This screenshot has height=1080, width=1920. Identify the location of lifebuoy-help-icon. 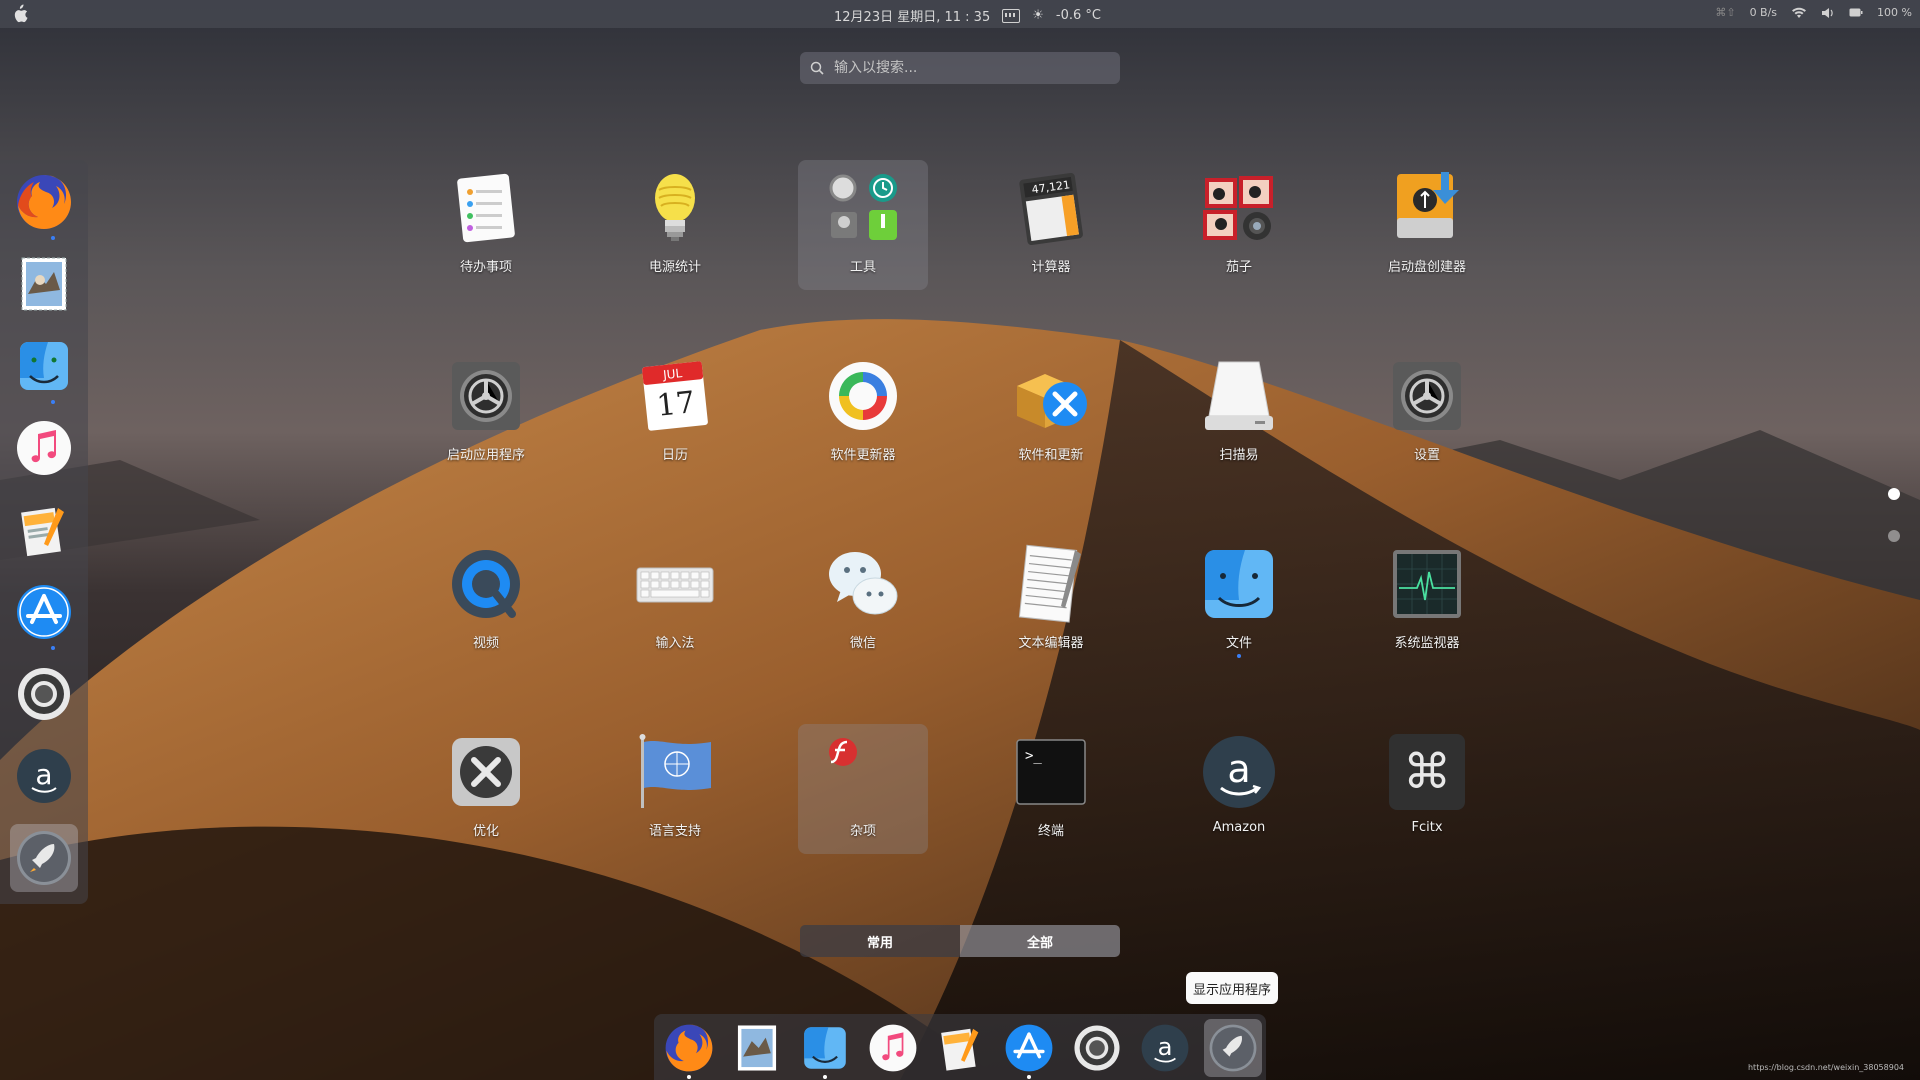
(44, 694).